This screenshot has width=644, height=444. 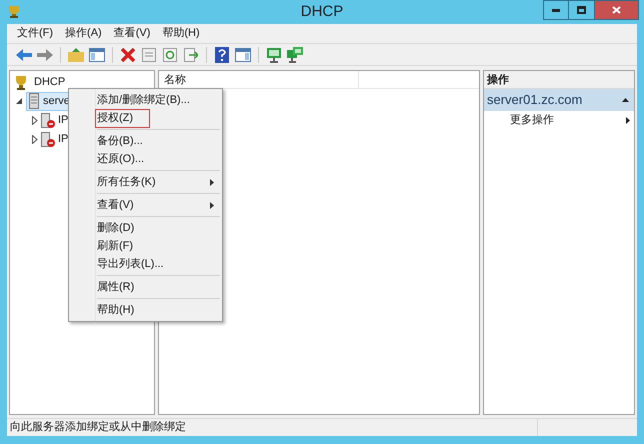 What do you see at coordinates (322, 12) in the screenshot?
I see `window-title: DHCP` at bounding box center [322, 12].